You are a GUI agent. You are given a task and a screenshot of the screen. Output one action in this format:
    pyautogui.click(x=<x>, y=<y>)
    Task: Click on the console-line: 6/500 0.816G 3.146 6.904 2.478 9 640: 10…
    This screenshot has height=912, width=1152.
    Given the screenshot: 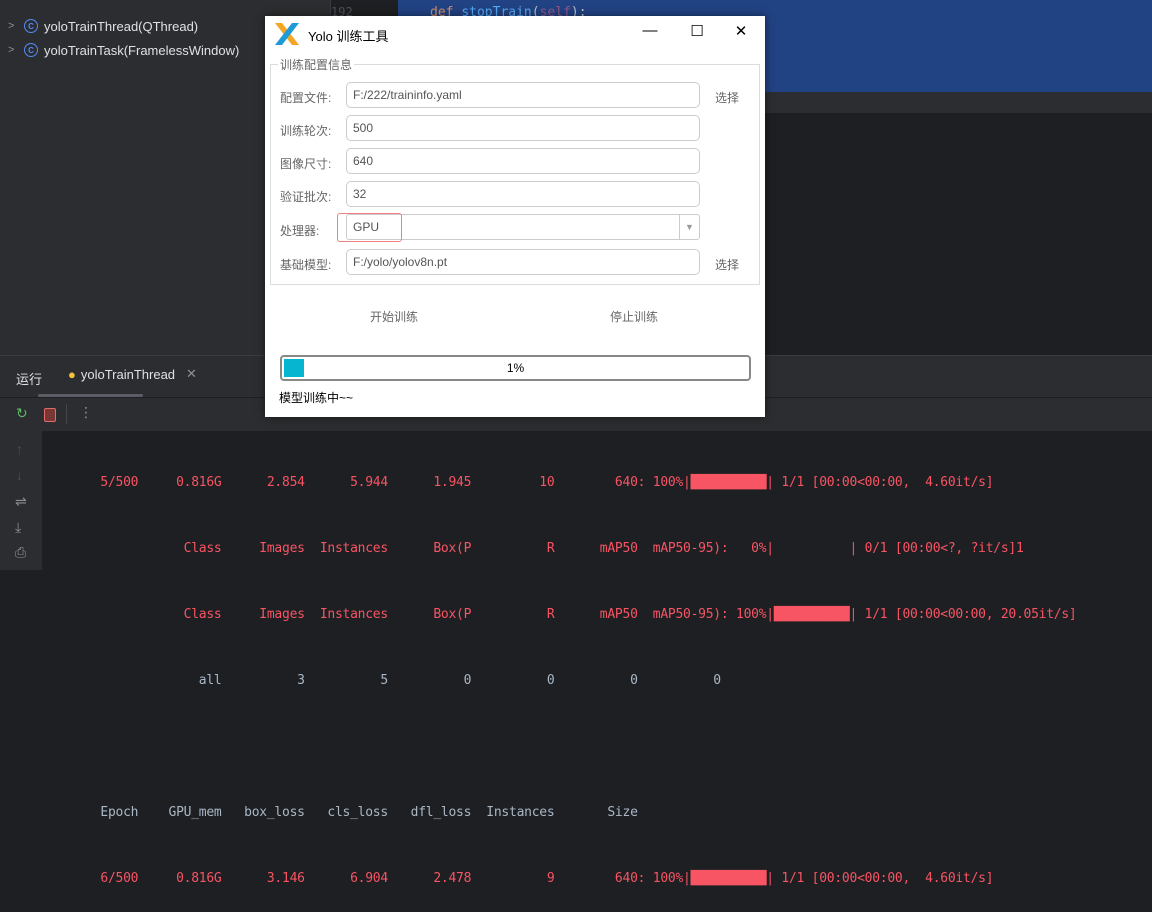 What is the action you would take?
    pyautogui.click(x=524, y=878)
    